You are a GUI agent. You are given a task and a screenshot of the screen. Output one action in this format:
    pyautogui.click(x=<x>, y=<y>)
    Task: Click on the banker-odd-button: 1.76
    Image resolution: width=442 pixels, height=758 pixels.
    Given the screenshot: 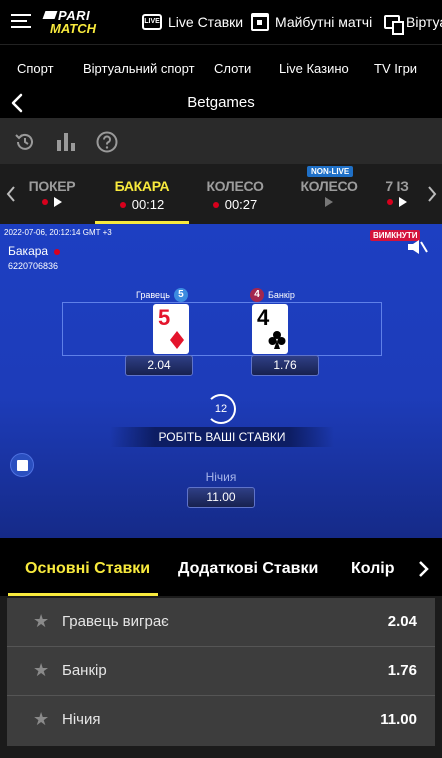 What is the action you would take?
    pyautogui.click(x=285, y=365)
    